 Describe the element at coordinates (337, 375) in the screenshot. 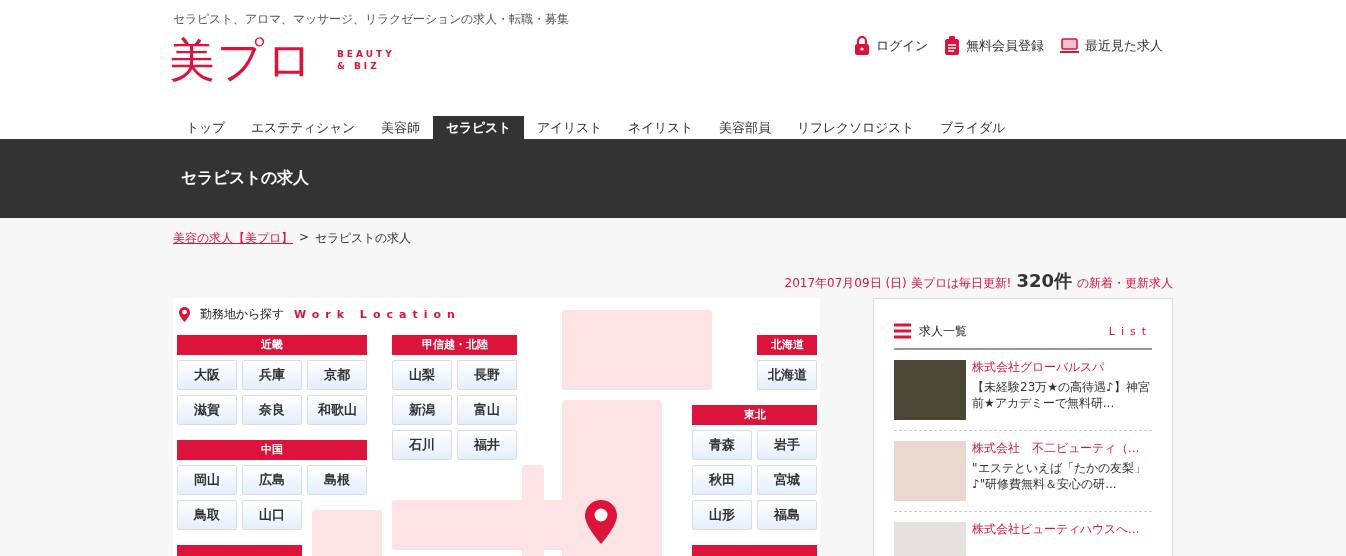

I see `prefecture-button: 京都` at that location.